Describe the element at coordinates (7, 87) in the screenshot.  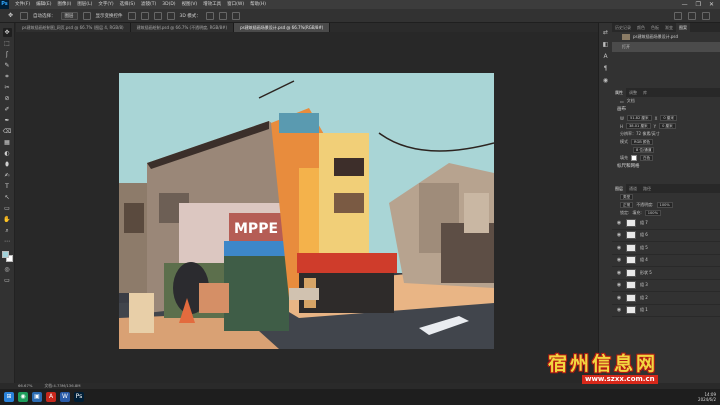
I see `slice-tool: ✂` at that location.